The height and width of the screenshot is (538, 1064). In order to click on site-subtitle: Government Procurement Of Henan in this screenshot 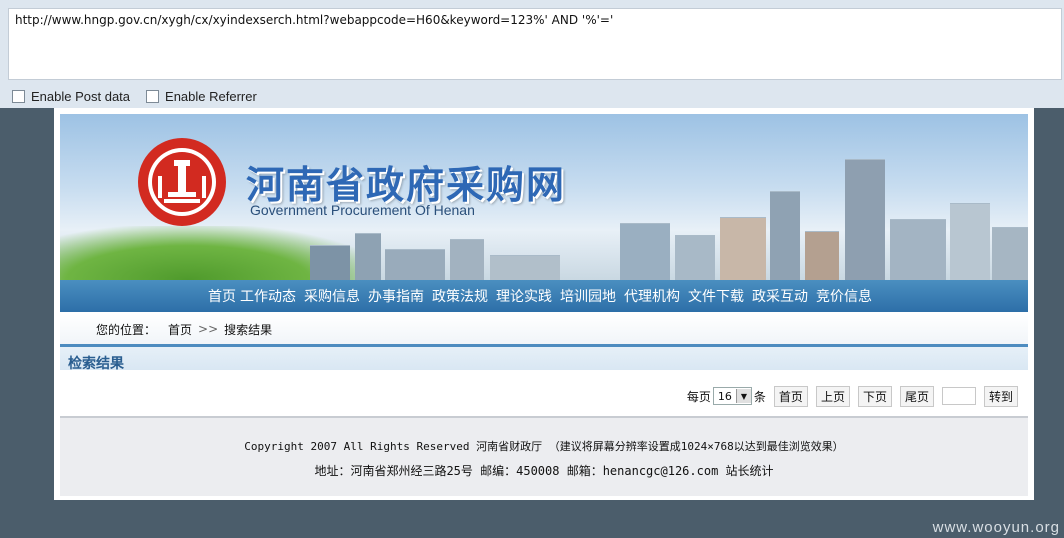, I will do `click(362, 210)`.